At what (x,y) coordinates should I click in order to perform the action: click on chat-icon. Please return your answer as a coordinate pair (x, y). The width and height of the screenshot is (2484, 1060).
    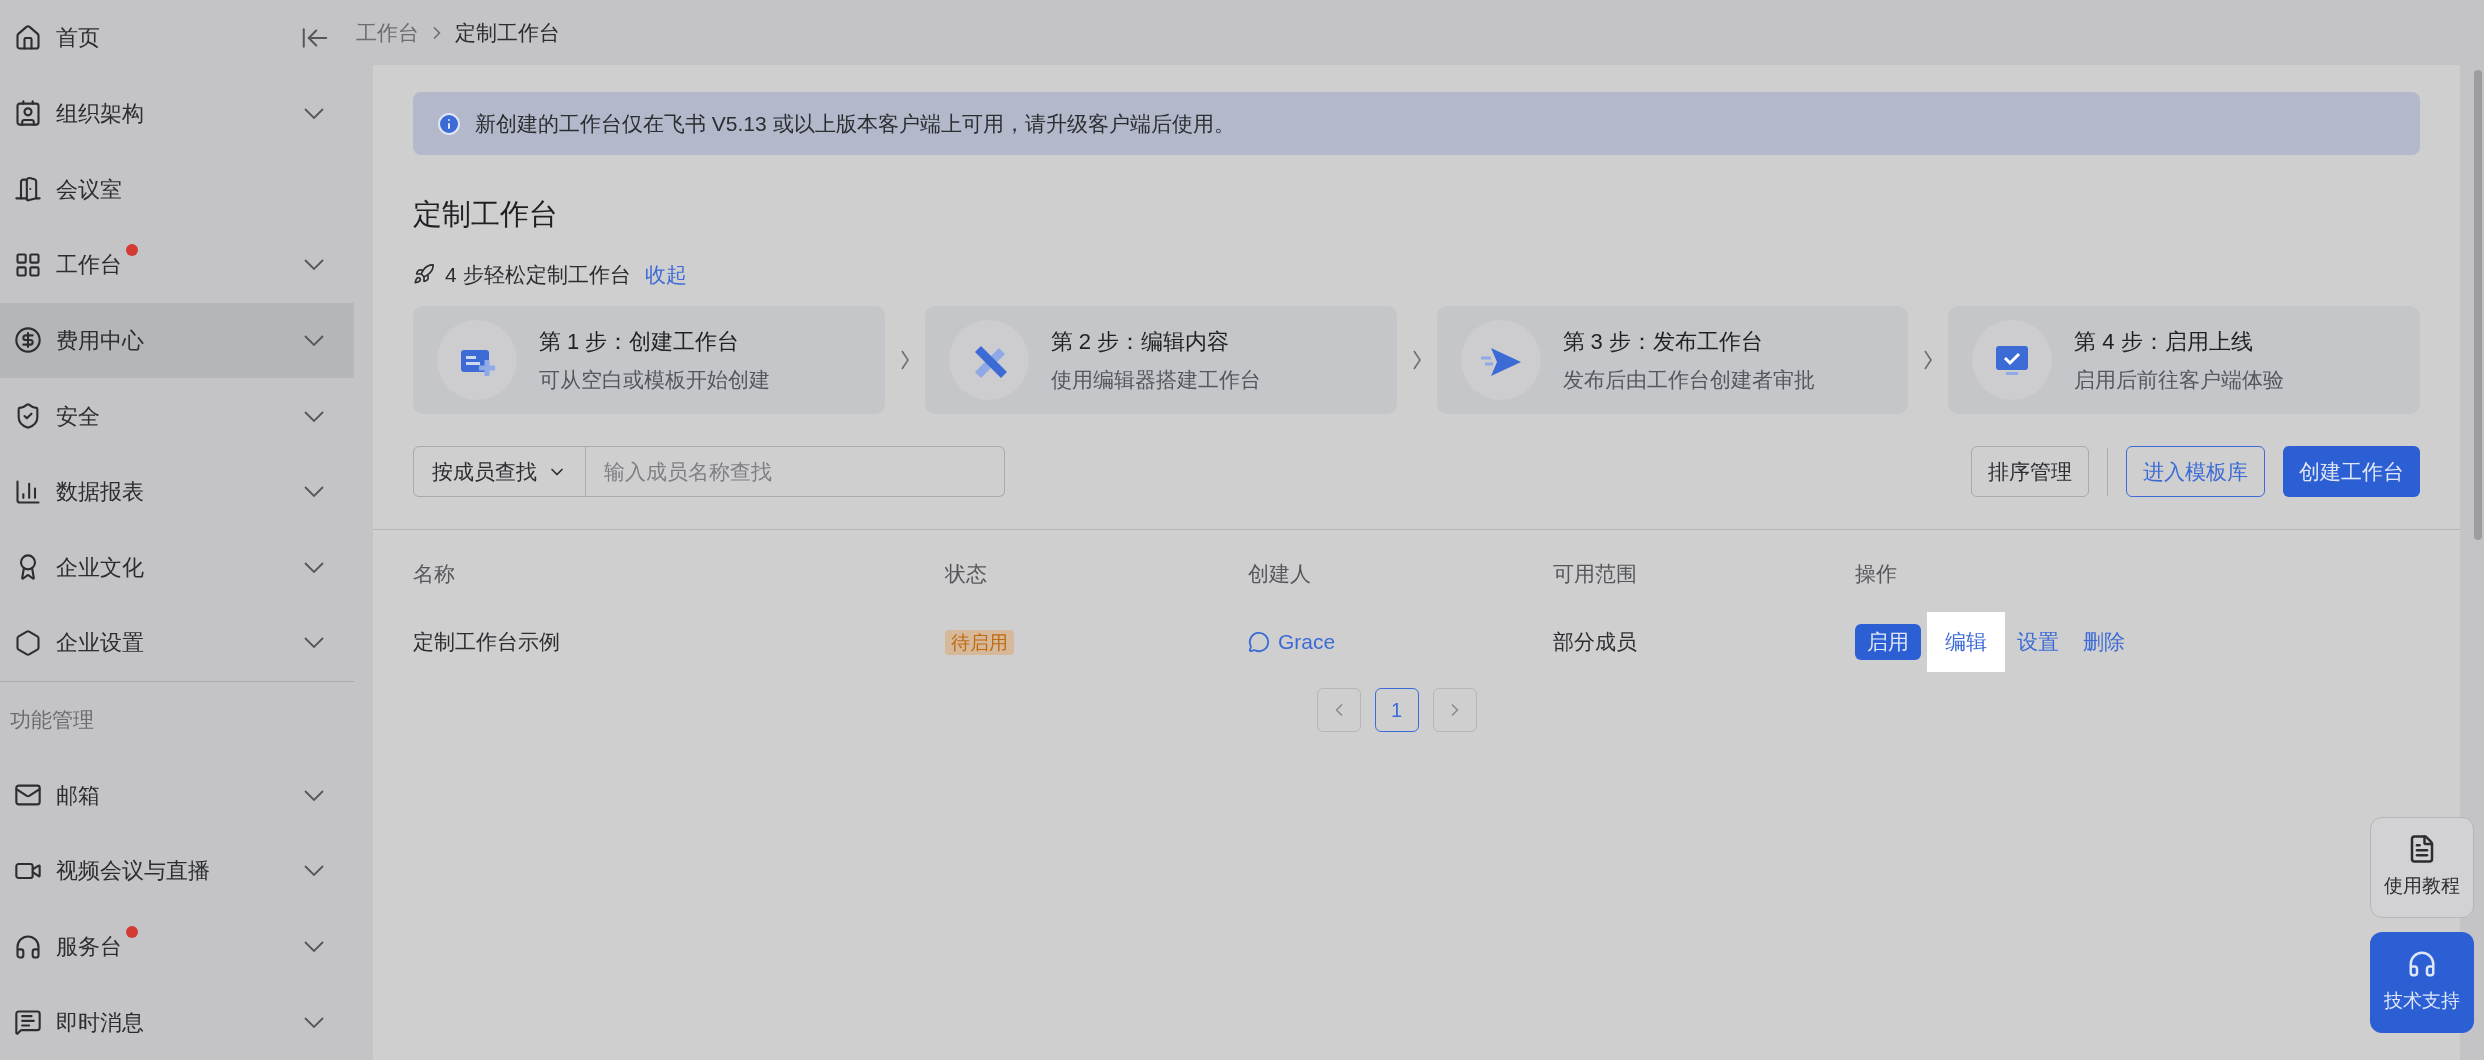
    Looking at the image, I should click on (28, 1022).